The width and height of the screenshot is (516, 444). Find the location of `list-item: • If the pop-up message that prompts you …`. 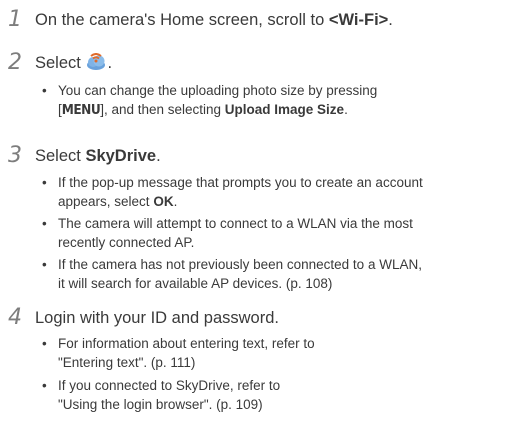

list-item: • If the pop-up message that prompts you … is located at coordinates (232, 192).